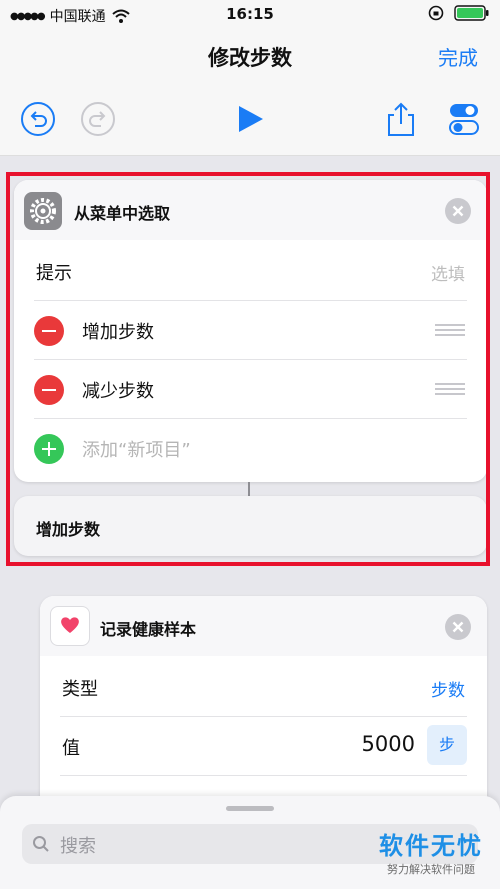 This screenshot has height=889, width=500. Describe the element at coordinates (38, 119) in the screenshot. I see `undo-icon` at that location.